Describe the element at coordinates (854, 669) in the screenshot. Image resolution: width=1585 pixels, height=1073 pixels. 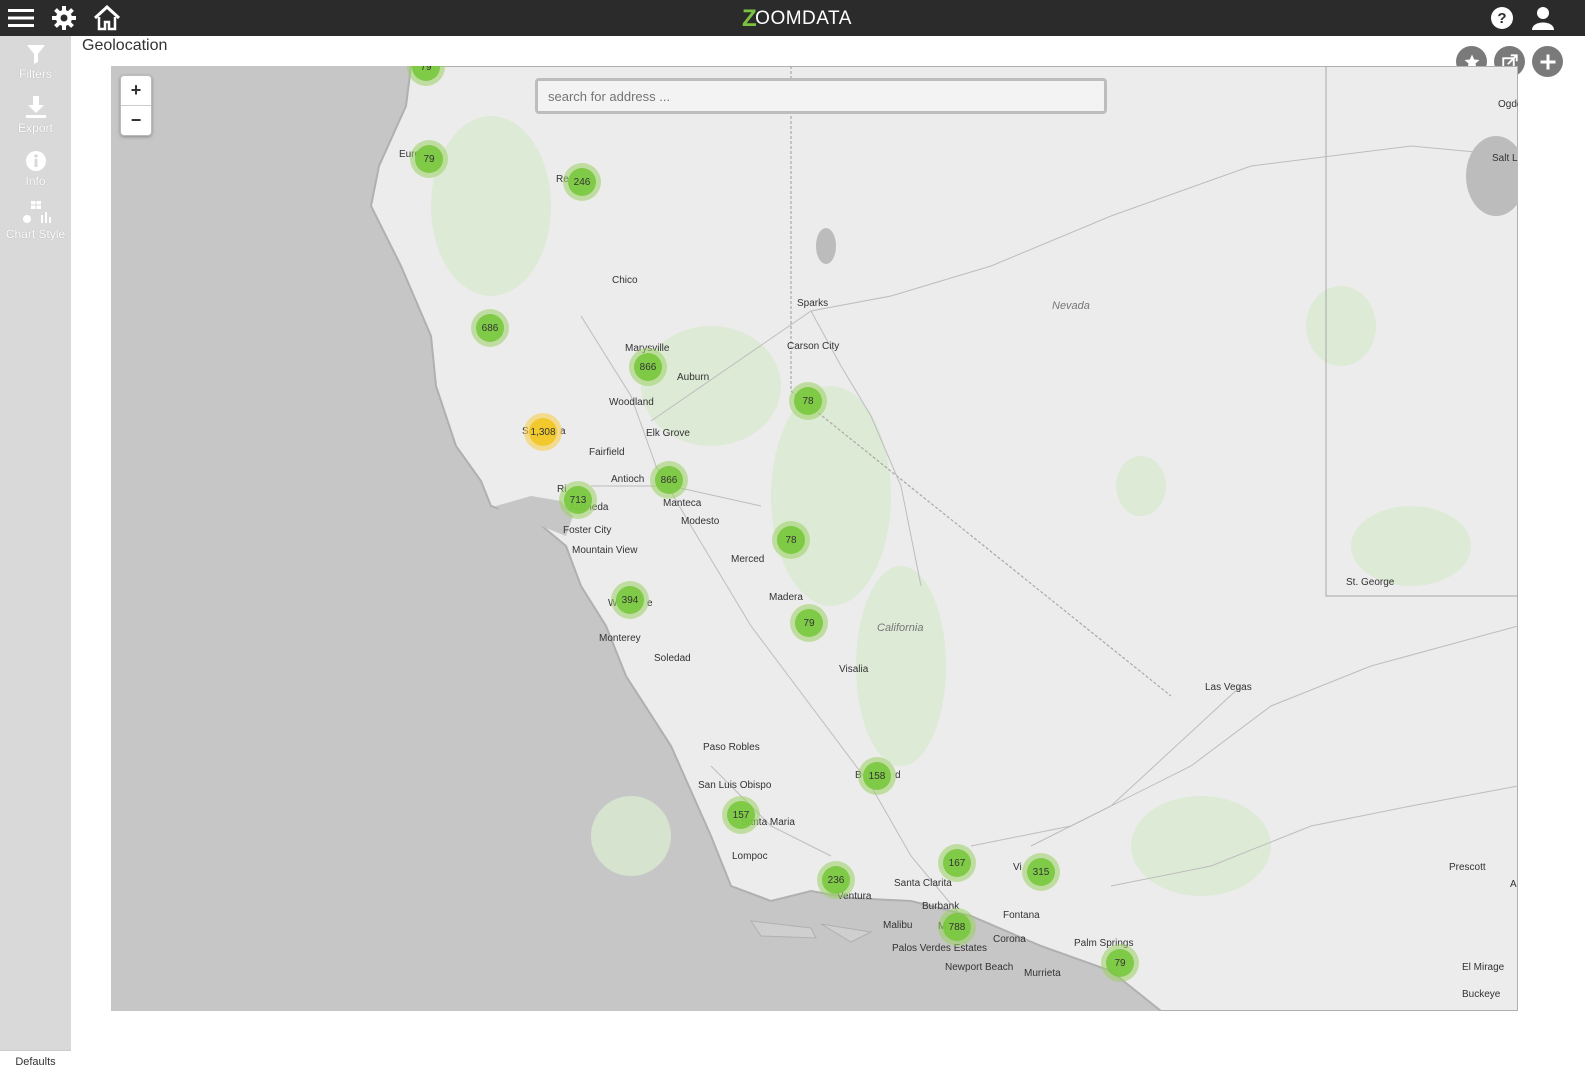
I see `city-label: Visalia` at that location.